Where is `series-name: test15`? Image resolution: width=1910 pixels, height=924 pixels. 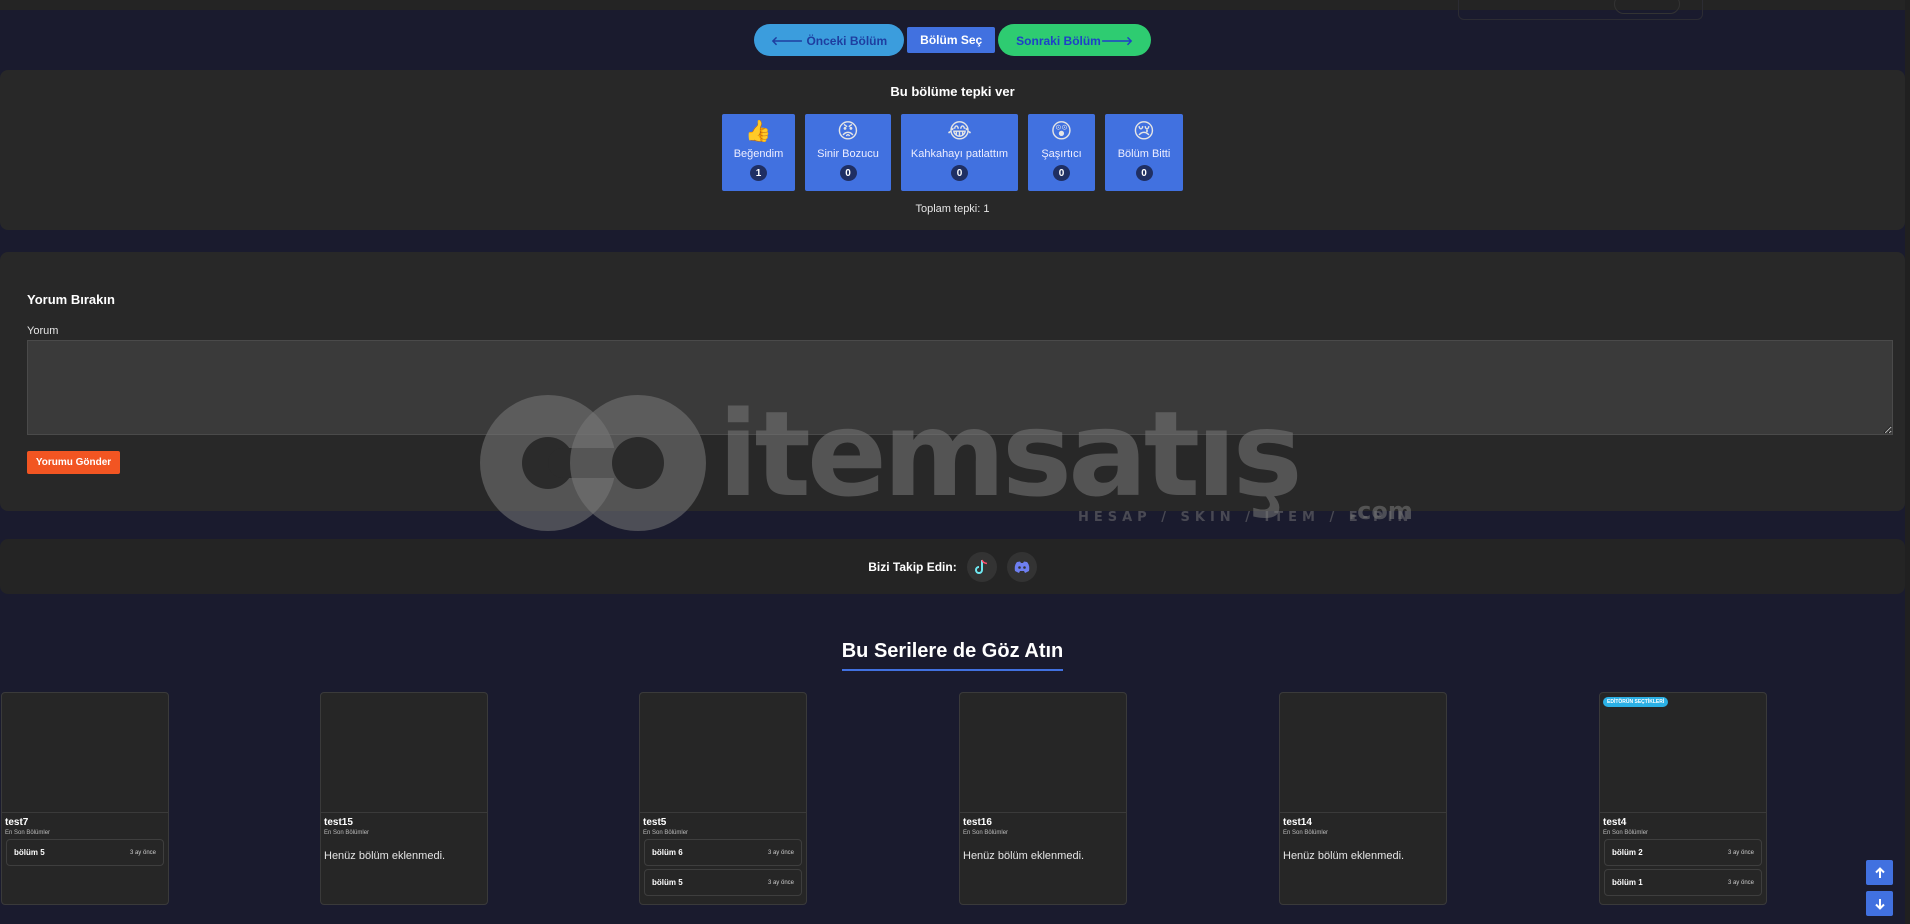 series-name: test15 is located at coordinates (405, 822).